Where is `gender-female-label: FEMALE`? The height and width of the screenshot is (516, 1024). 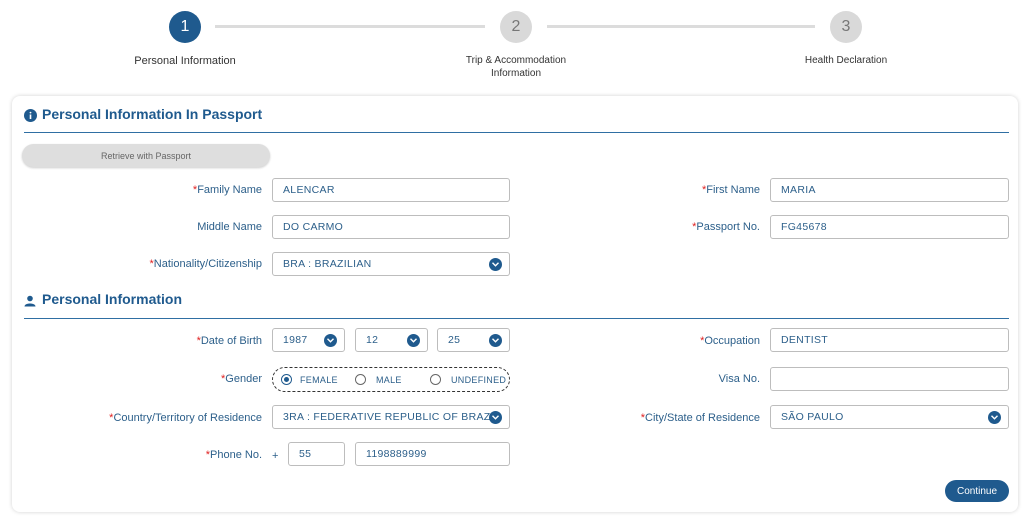 gender-female-label: FEMALE is located at coordinates (319, 380).